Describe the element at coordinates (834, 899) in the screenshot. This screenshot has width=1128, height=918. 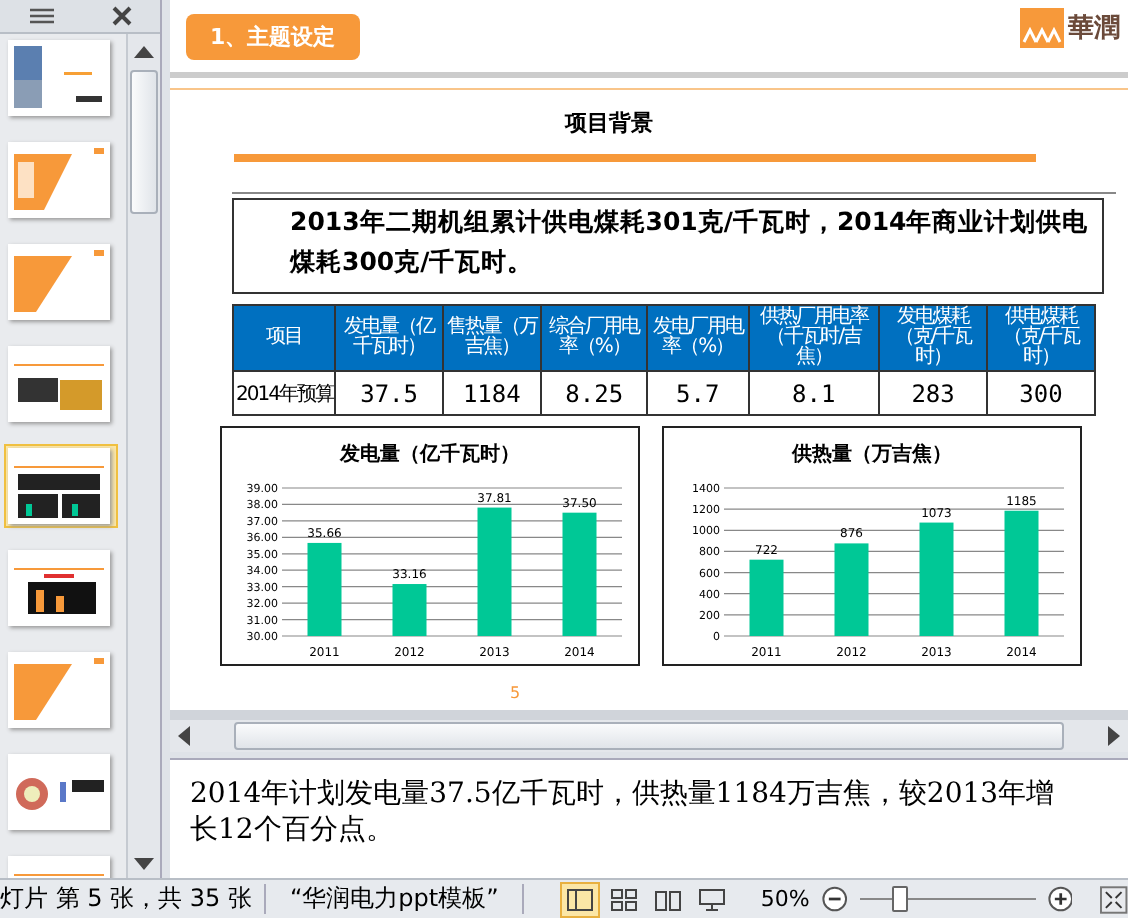
I see `zoom-out-icon` at that location.